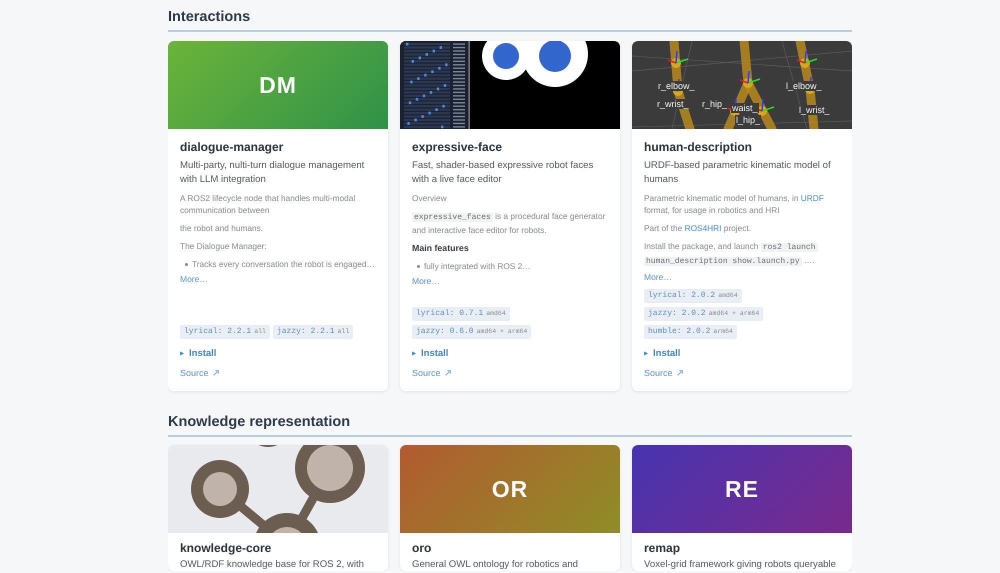 This screenshot has width=1000, height=573. I want to click on joint-label: l_elbow_, so click(804, 86).